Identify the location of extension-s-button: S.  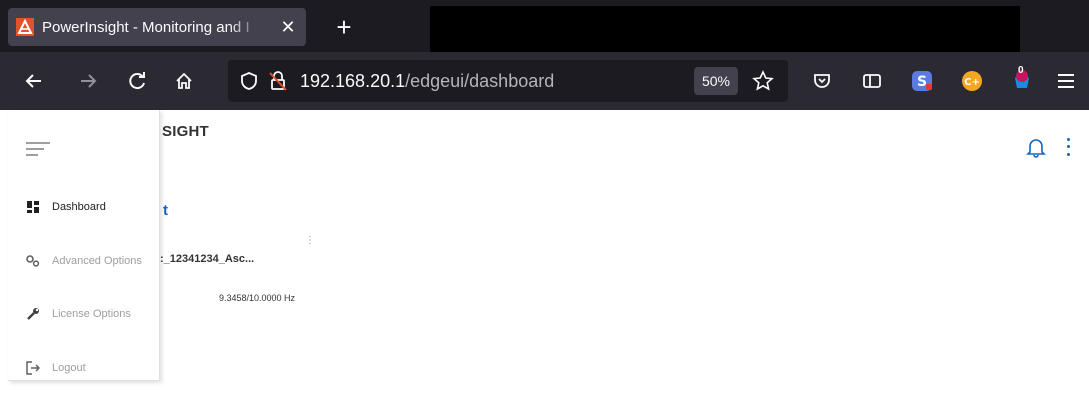
(922, 81).